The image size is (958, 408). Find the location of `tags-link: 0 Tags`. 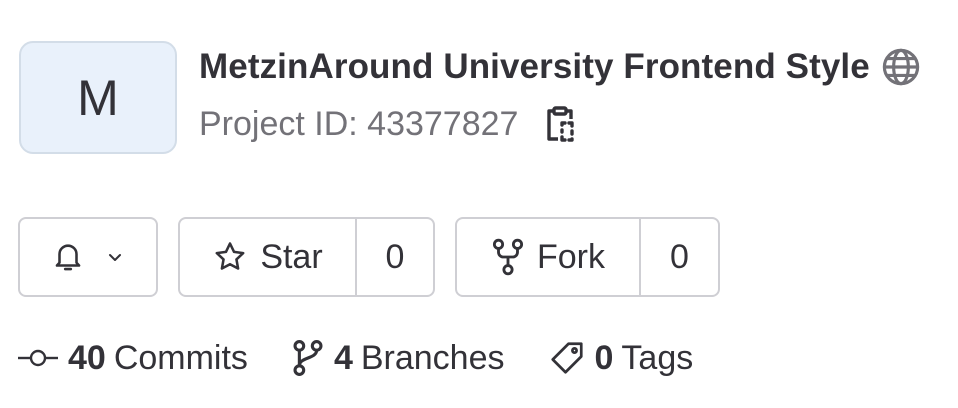

tags-link: 0 Tags is located at coordinates (621, 358).